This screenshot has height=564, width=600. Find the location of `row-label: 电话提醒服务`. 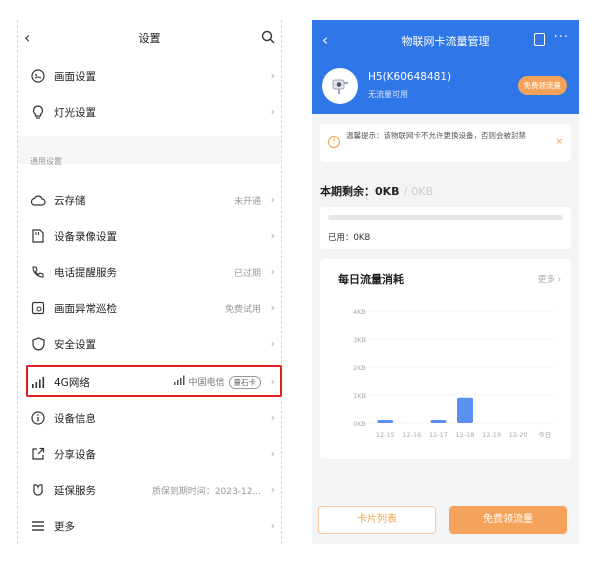

row-label: 电话提醒服务 is located at coordinates (85, 272).